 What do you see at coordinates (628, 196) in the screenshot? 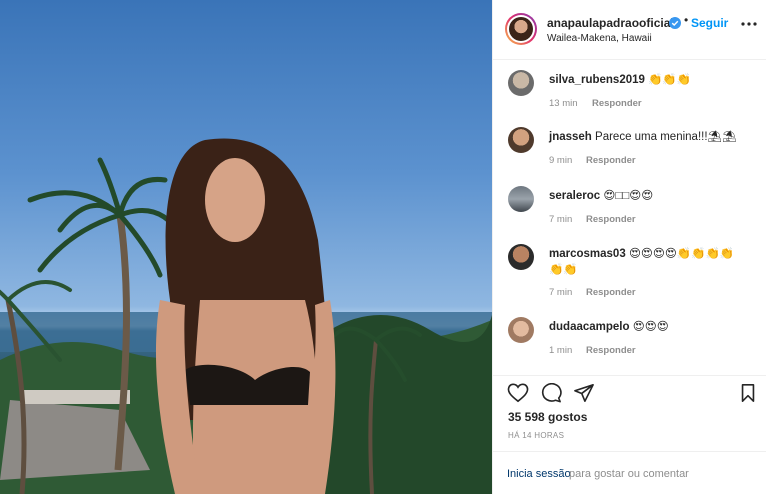
I see `comment-message: 😍□□😍😍` at bounding box center [628, 196].